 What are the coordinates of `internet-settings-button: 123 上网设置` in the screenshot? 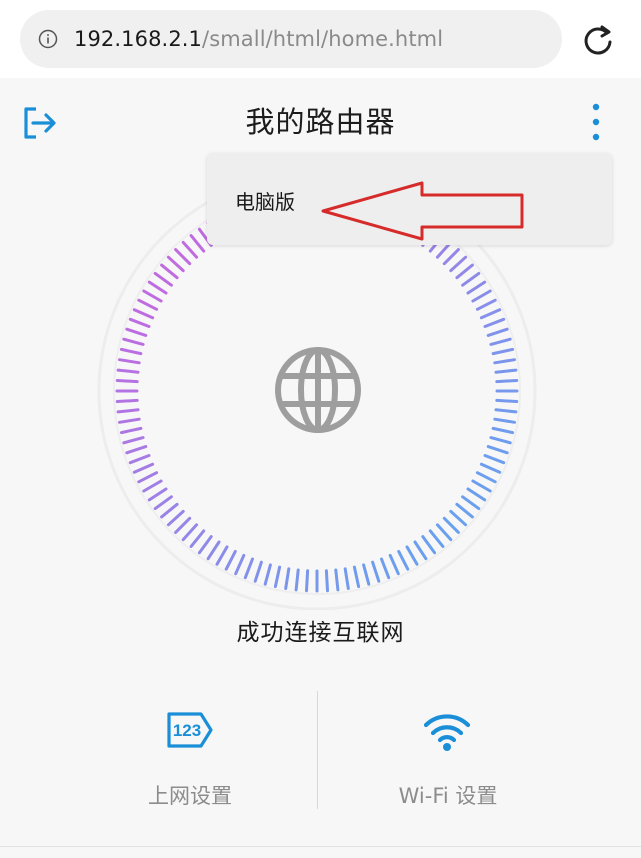 It's located at (190, 752).